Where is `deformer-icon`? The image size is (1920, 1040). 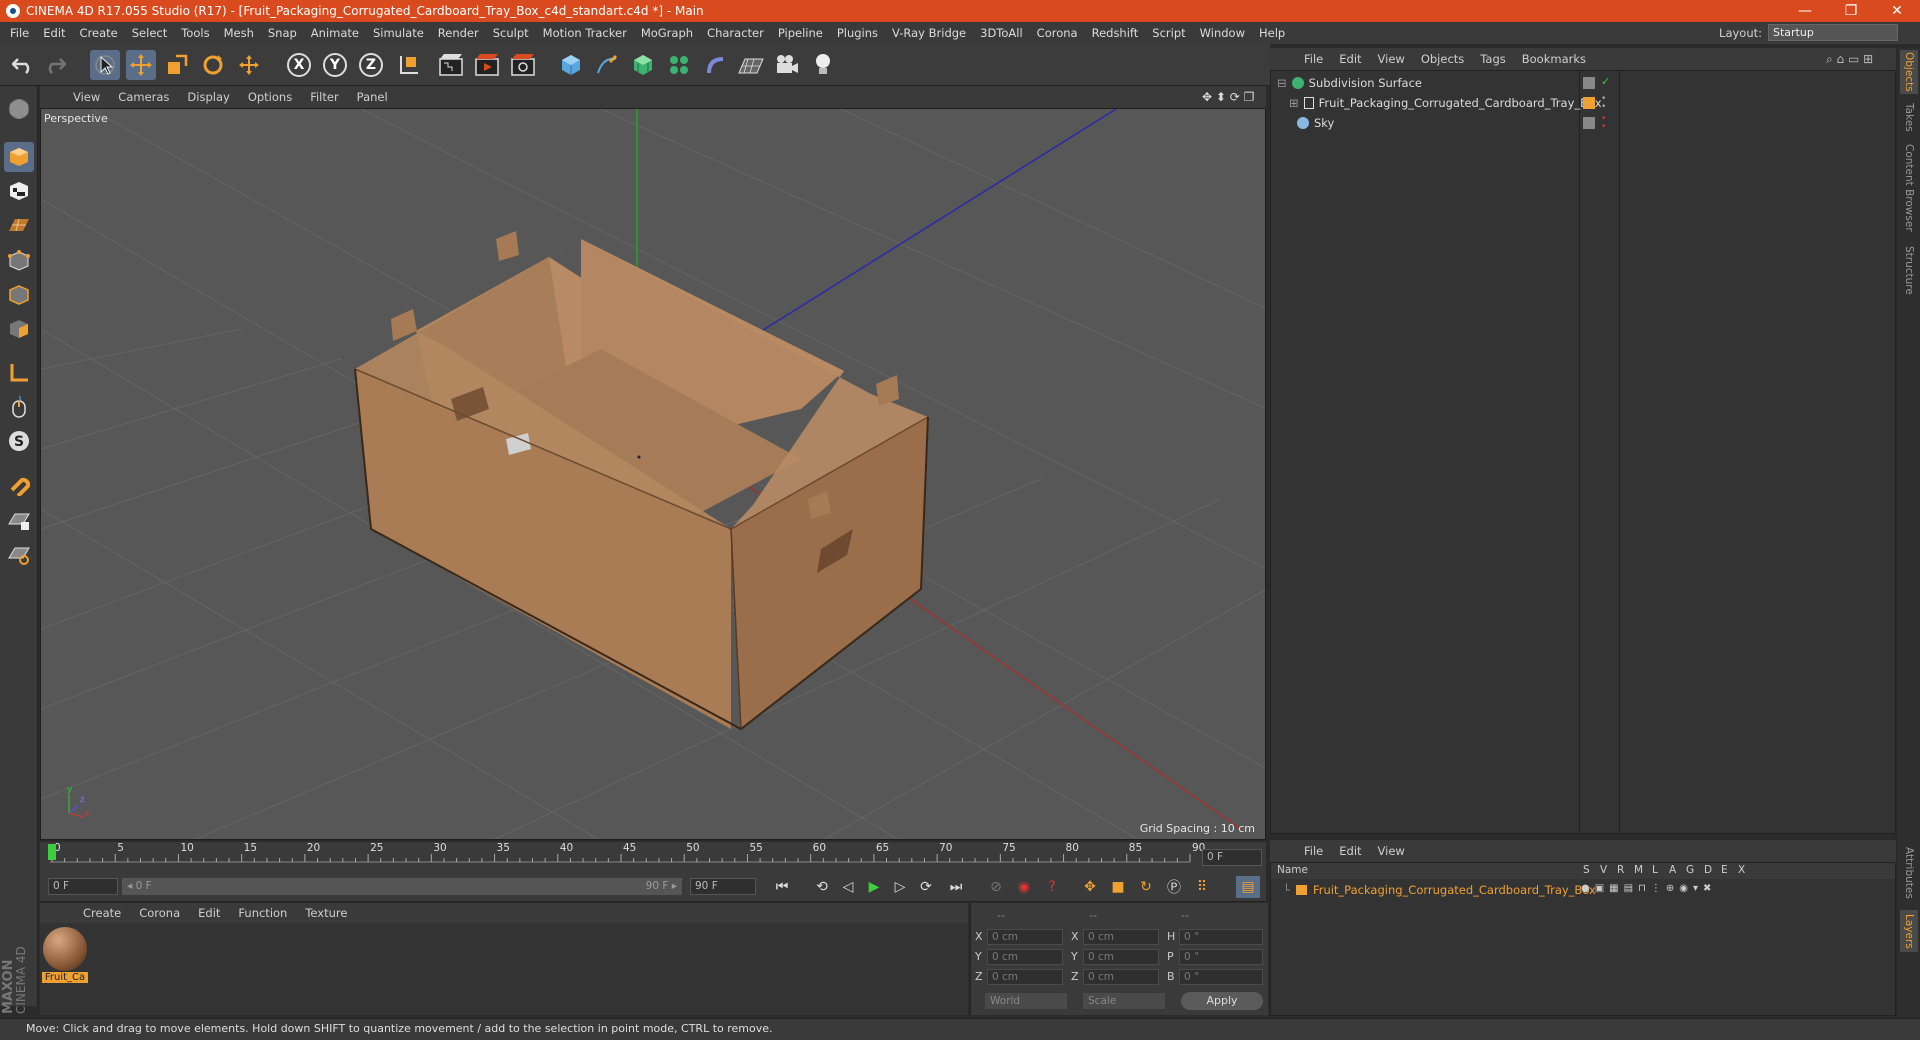
deformer-icon is located at coordinates (715, 65).